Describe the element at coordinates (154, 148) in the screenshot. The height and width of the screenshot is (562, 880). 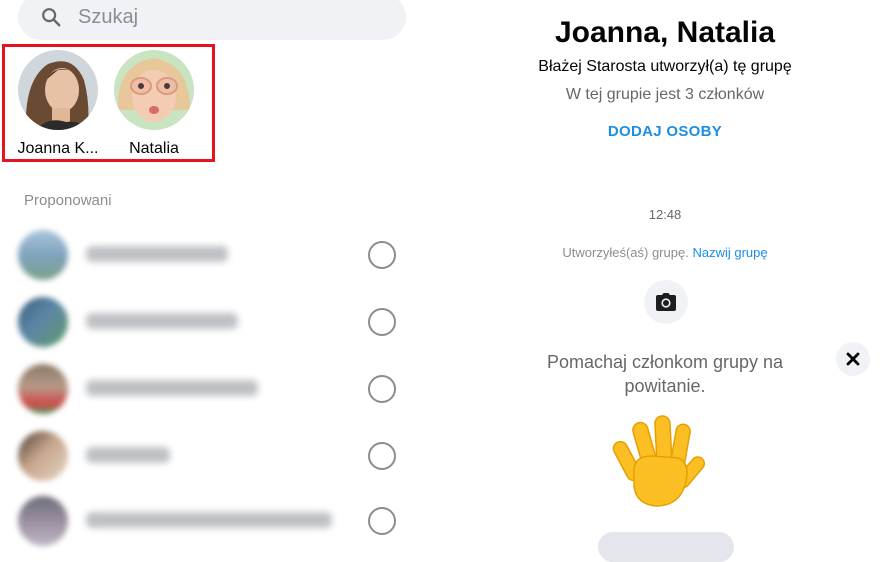
I see `selected-member-name: Natalia` at that location.